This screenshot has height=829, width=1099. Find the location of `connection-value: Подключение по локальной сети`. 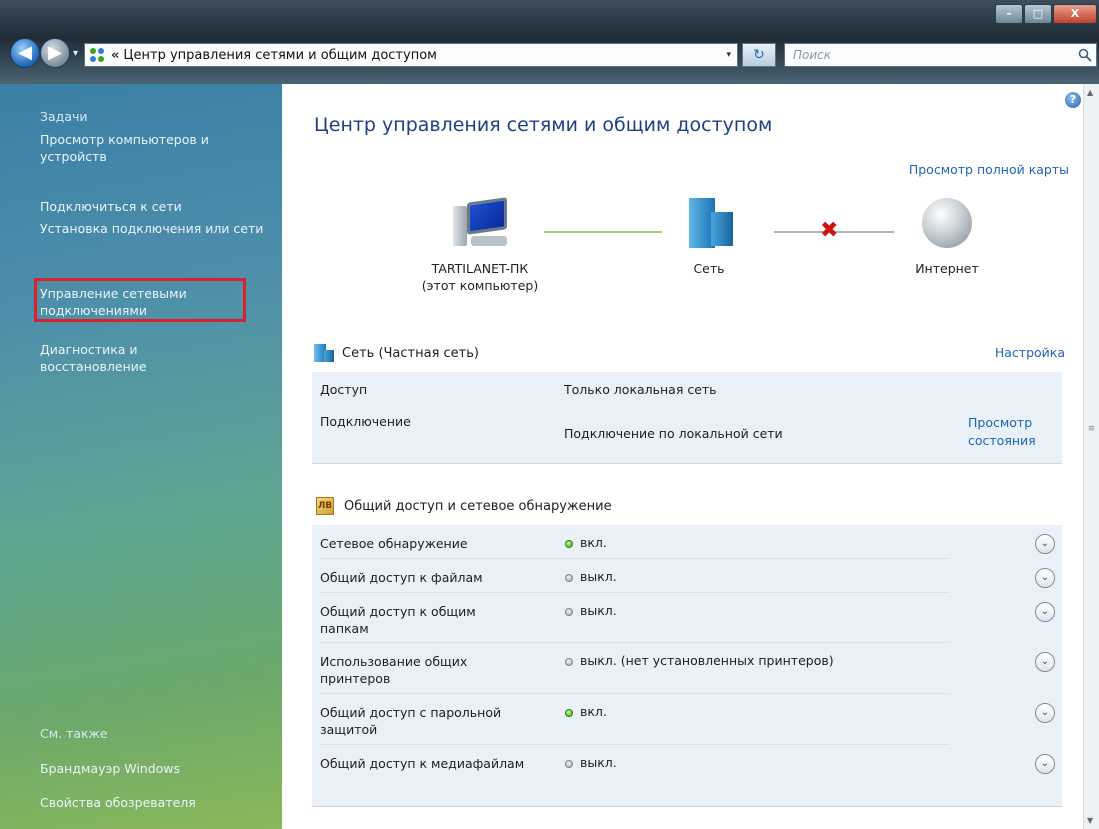

connection-value: Подключение по локальной сети is located at coordinates (673, 433).